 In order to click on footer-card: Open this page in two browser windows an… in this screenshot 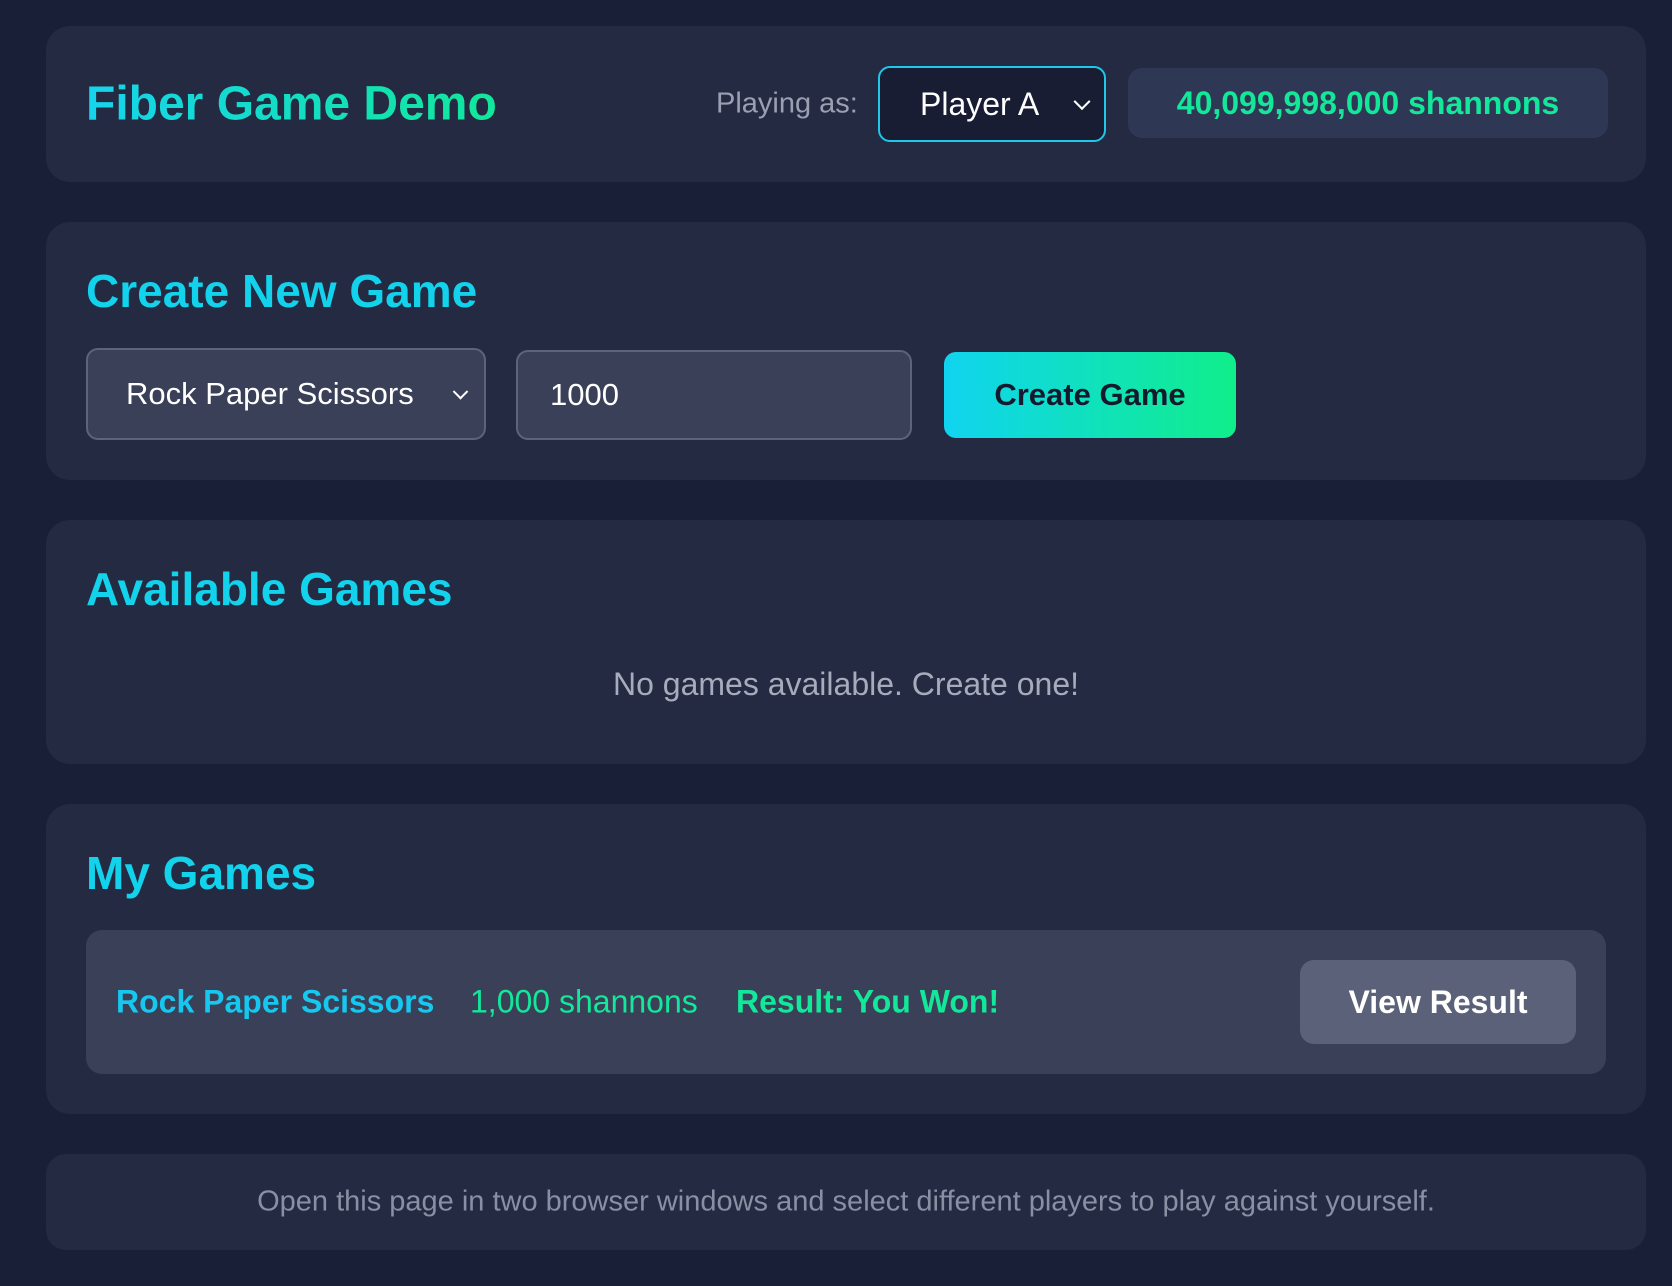, I will do `click(846, 1202)`.